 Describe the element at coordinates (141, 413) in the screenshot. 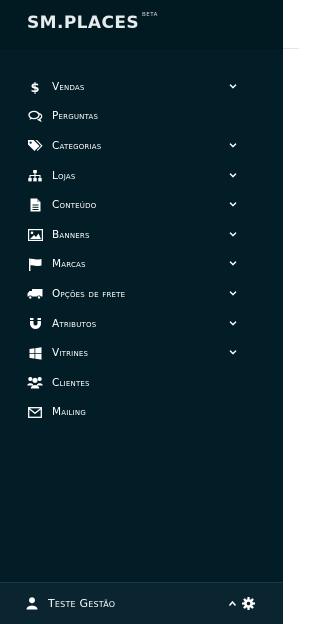

I see `menu-item-mailing: Mailing` at that location.